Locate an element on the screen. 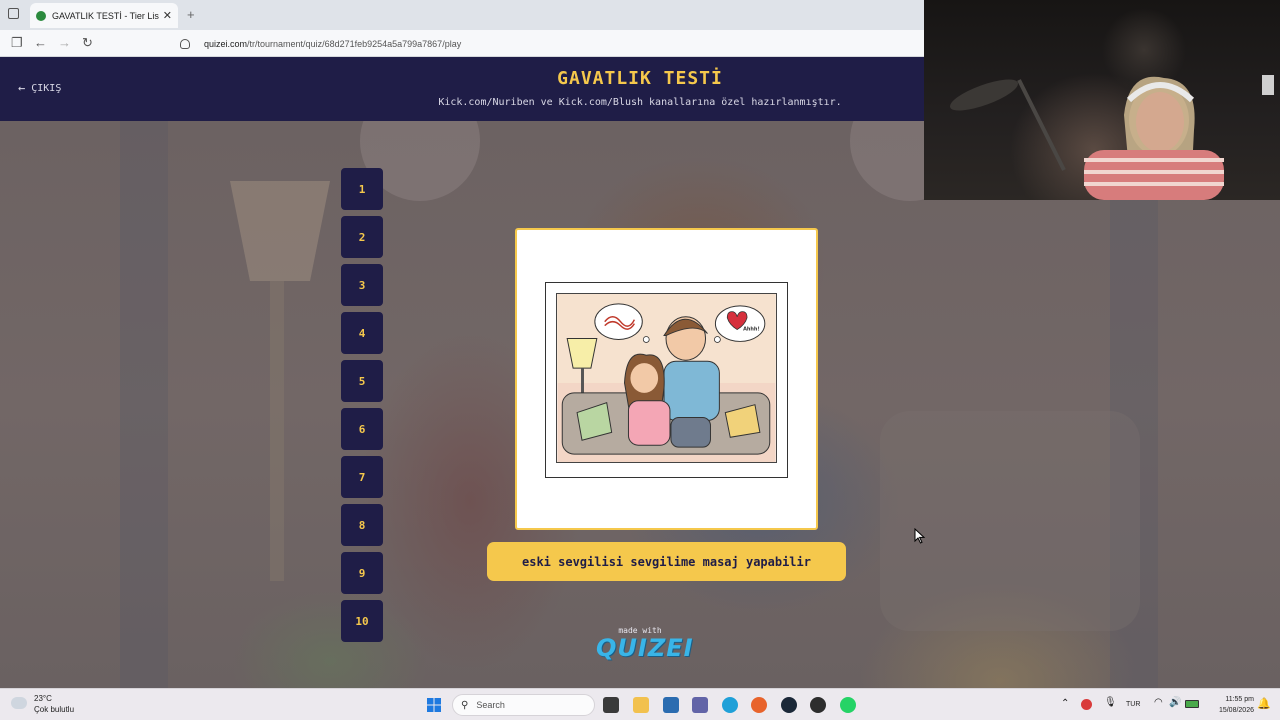 Image resolution: width=1280 pixels, height=720 pixels. webcam-overlay is located at coordinates (1102, 100).